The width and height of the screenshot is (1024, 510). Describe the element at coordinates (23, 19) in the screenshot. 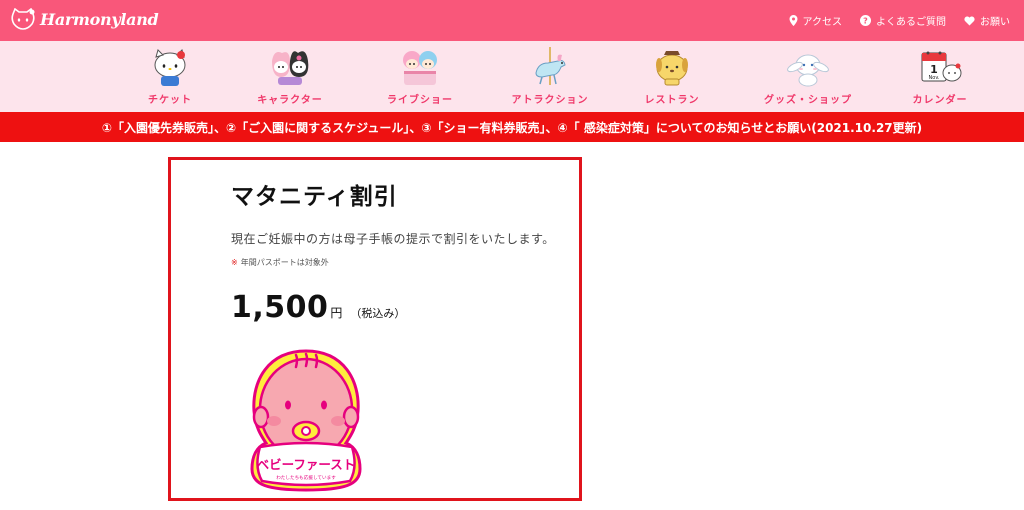

I see `kitty-logo-icon` at that location.